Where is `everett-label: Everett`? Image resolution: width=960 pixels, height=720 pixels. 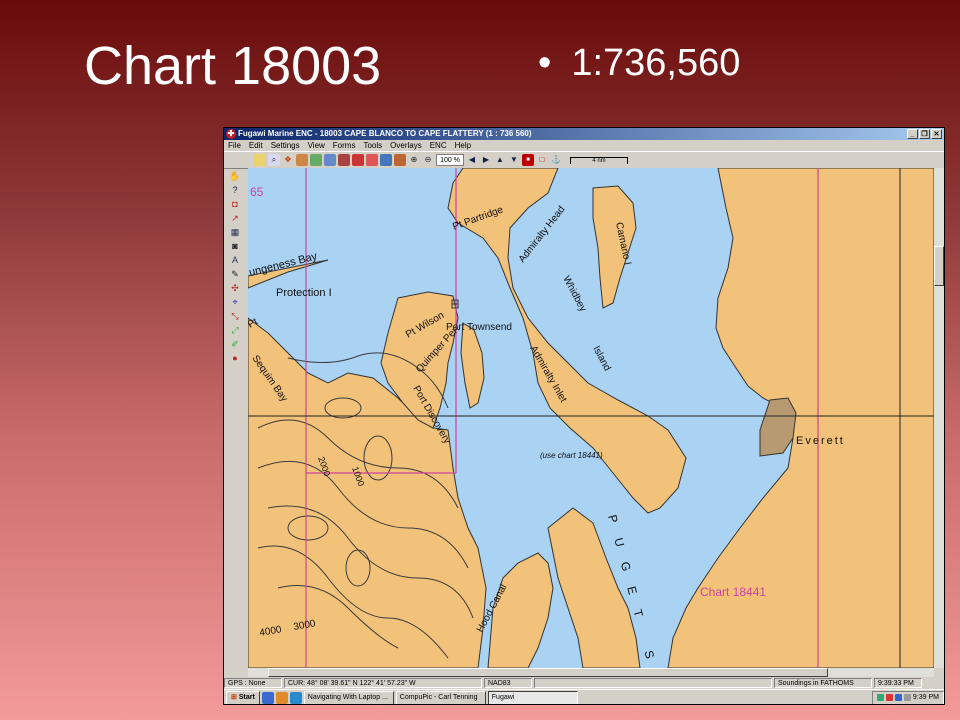
everett-label: Everett is located at coordinates (820, 441).